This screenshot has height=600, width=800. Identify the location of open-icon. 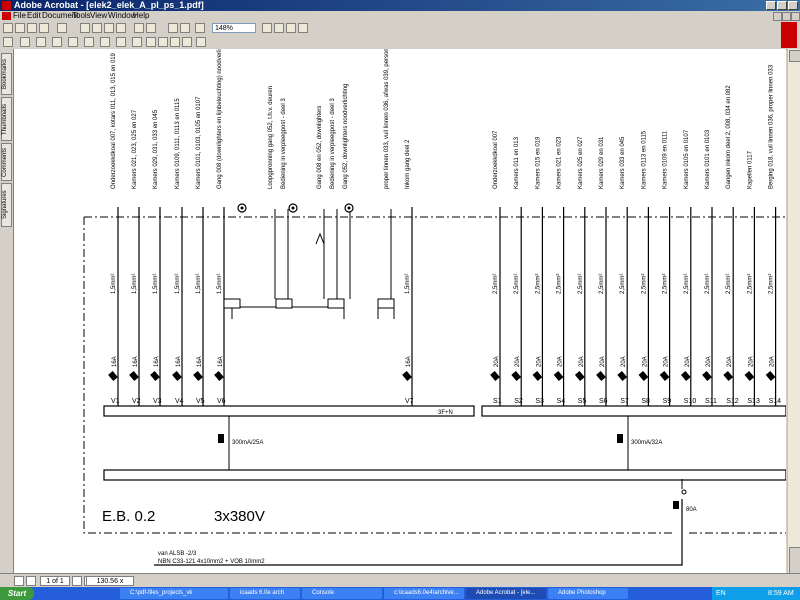
(8, 28).